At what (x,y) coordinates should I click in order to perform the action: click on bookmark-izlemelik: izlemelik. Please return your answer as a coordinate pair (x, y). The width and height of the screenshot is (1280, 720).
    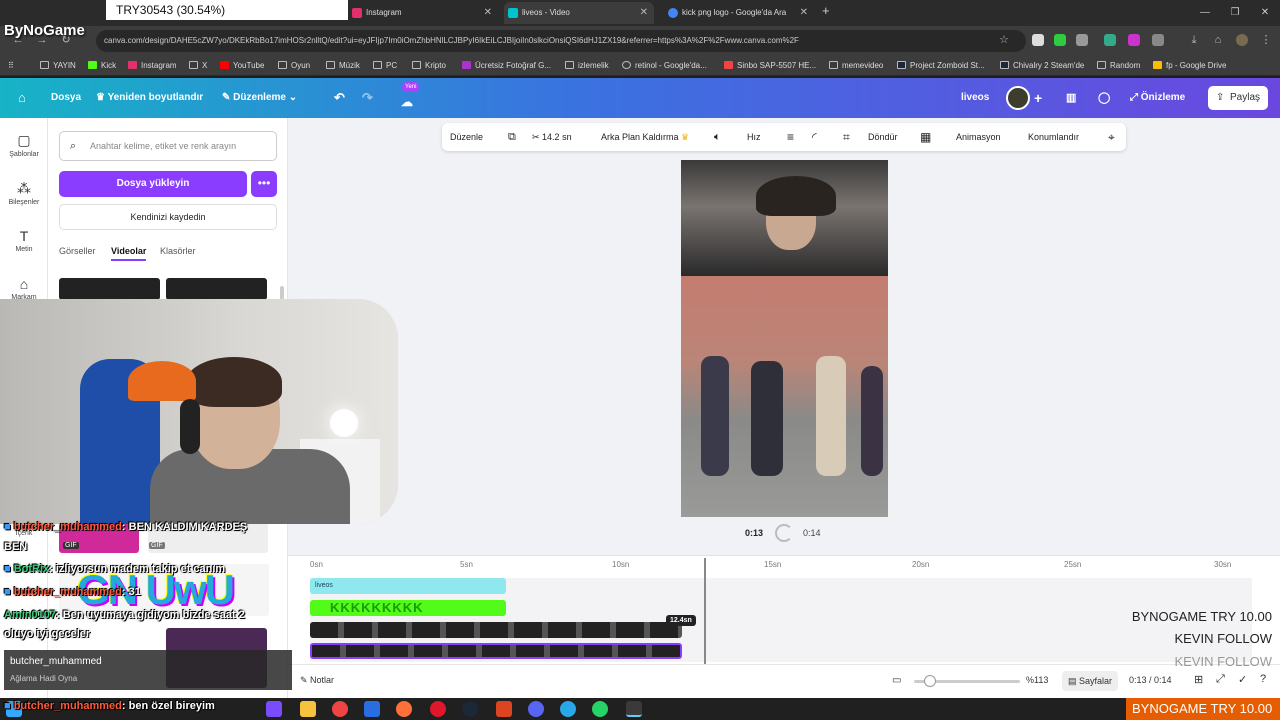
    Looking at the image, I should click on (587, 66).